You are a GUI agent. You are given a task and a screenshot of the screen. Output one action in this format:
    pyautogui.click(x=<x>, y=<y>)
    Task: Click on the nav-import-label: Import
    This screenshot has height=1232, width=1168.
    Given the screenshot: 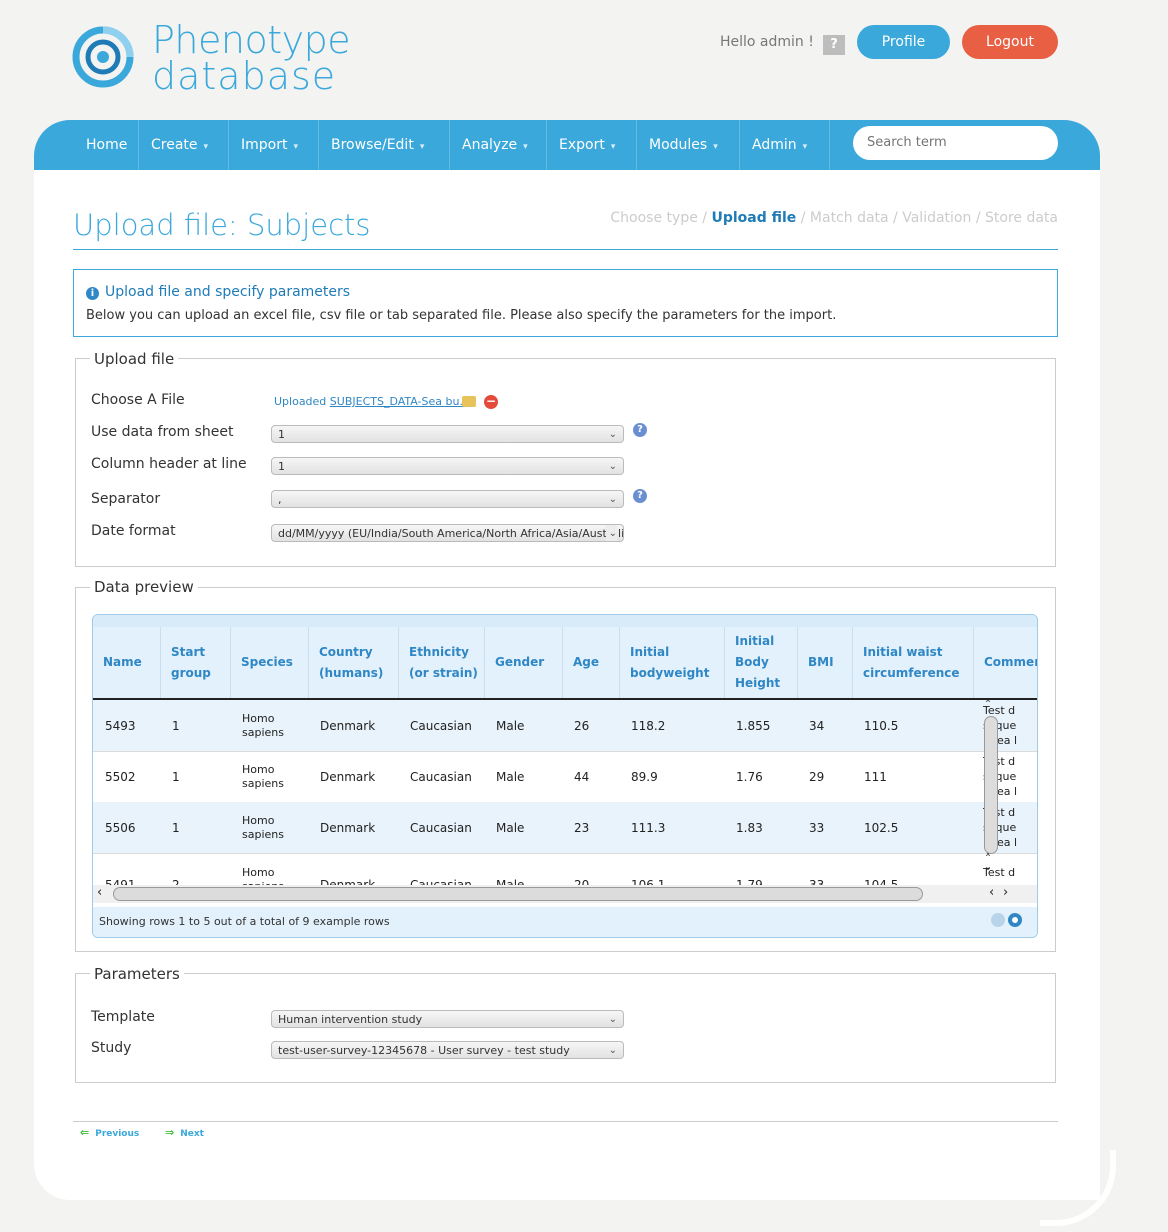 What is the action you would take?
    pyautogui.click(x=264, y=145)
    